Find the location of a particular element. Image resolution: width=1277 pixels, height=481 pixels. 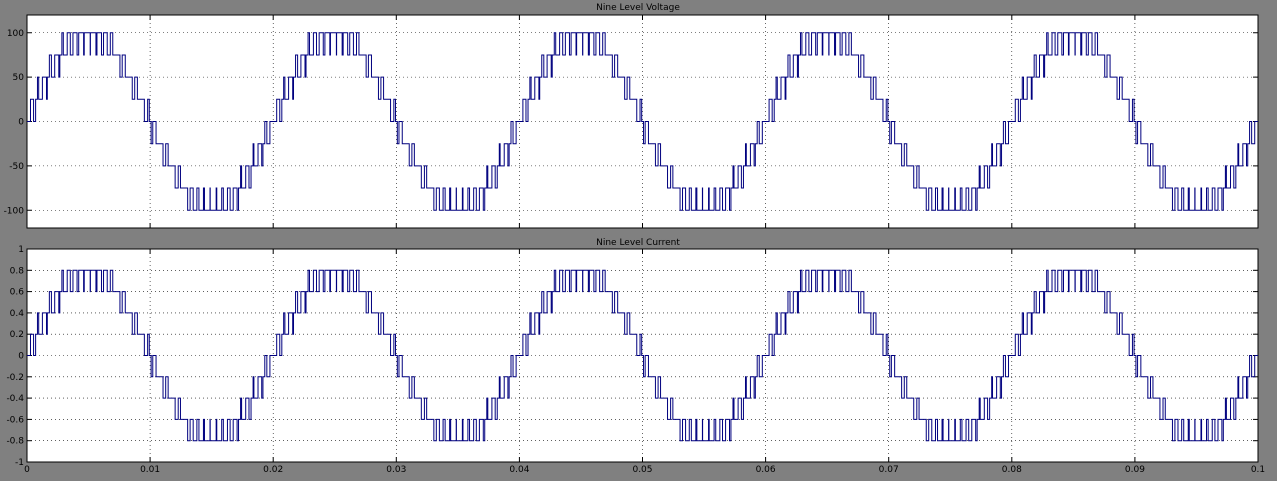

current-xtick-label: 0.1 is located at coordinates (1258, 470).